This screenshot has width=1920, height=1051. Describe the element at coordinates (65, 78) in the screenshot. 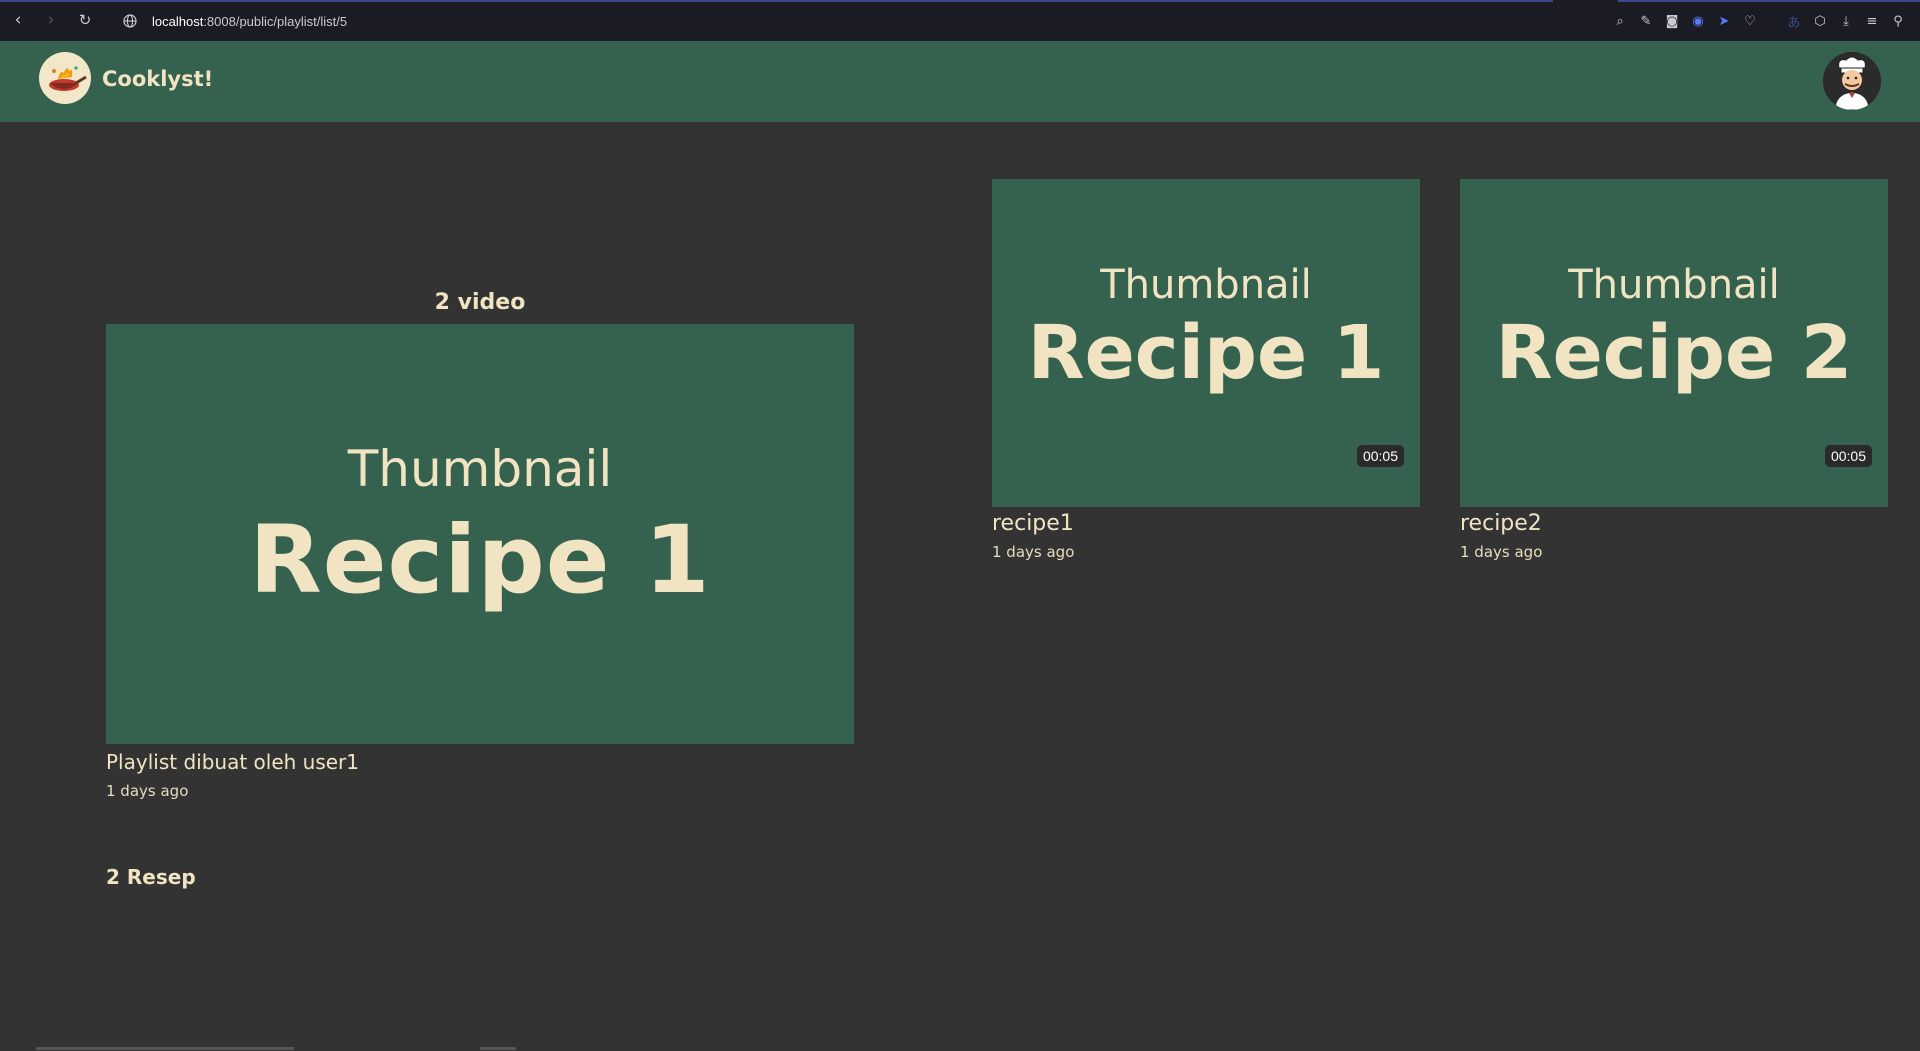

I see `logo-icon` at that location.